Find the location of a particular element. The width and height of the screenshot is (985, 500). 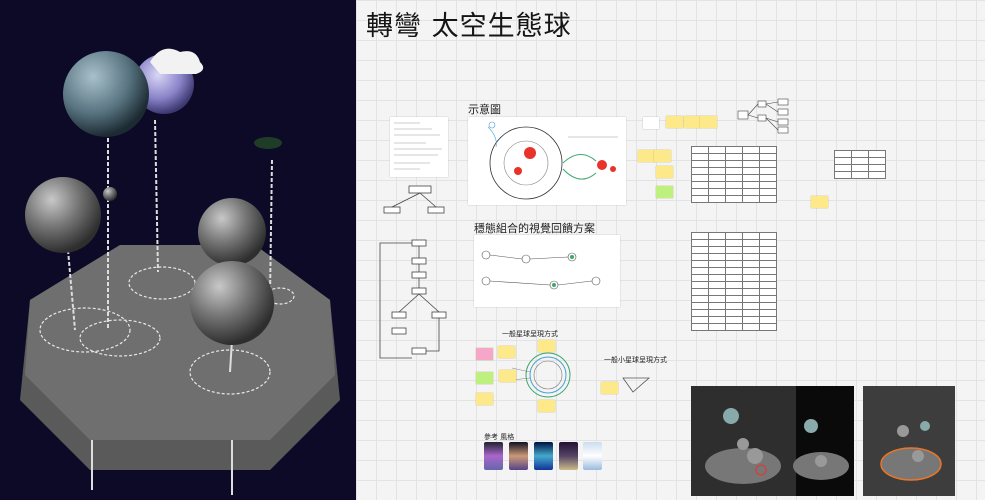

flowchart is located at coordinates (421, 272).